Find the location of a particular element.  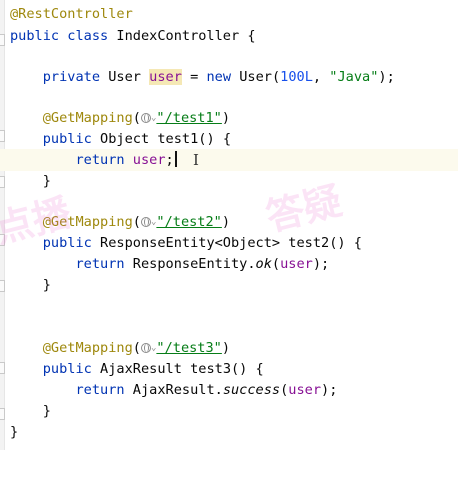

return-type: ResponseEntity<Object> is located at coordinates (190, 243).